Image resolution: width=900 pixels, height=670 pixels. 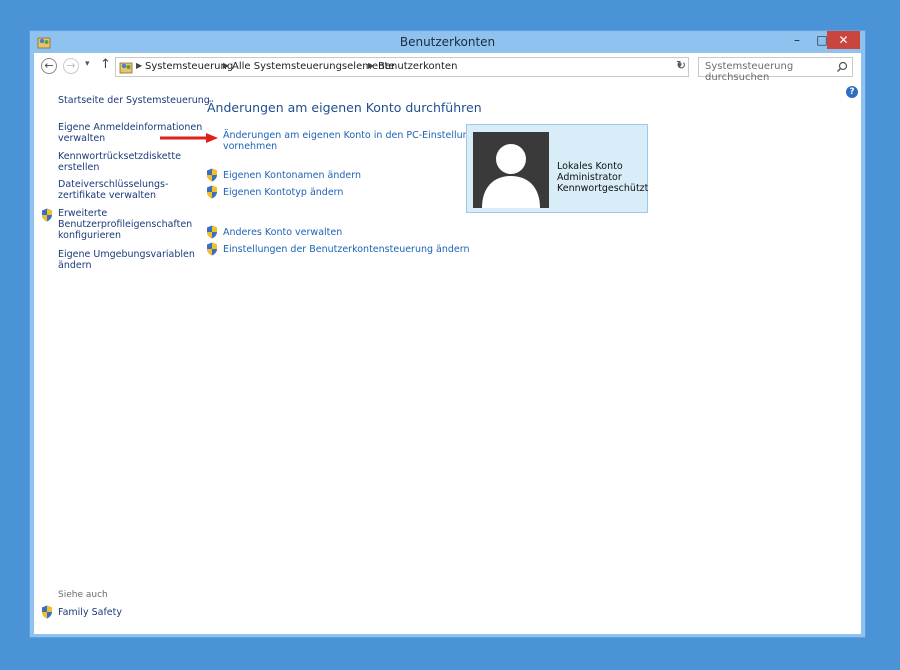 I want to click on sidebar-item-env-variables: Eigene Umgebungsvariablen ändern, so click(x=126, y=260).